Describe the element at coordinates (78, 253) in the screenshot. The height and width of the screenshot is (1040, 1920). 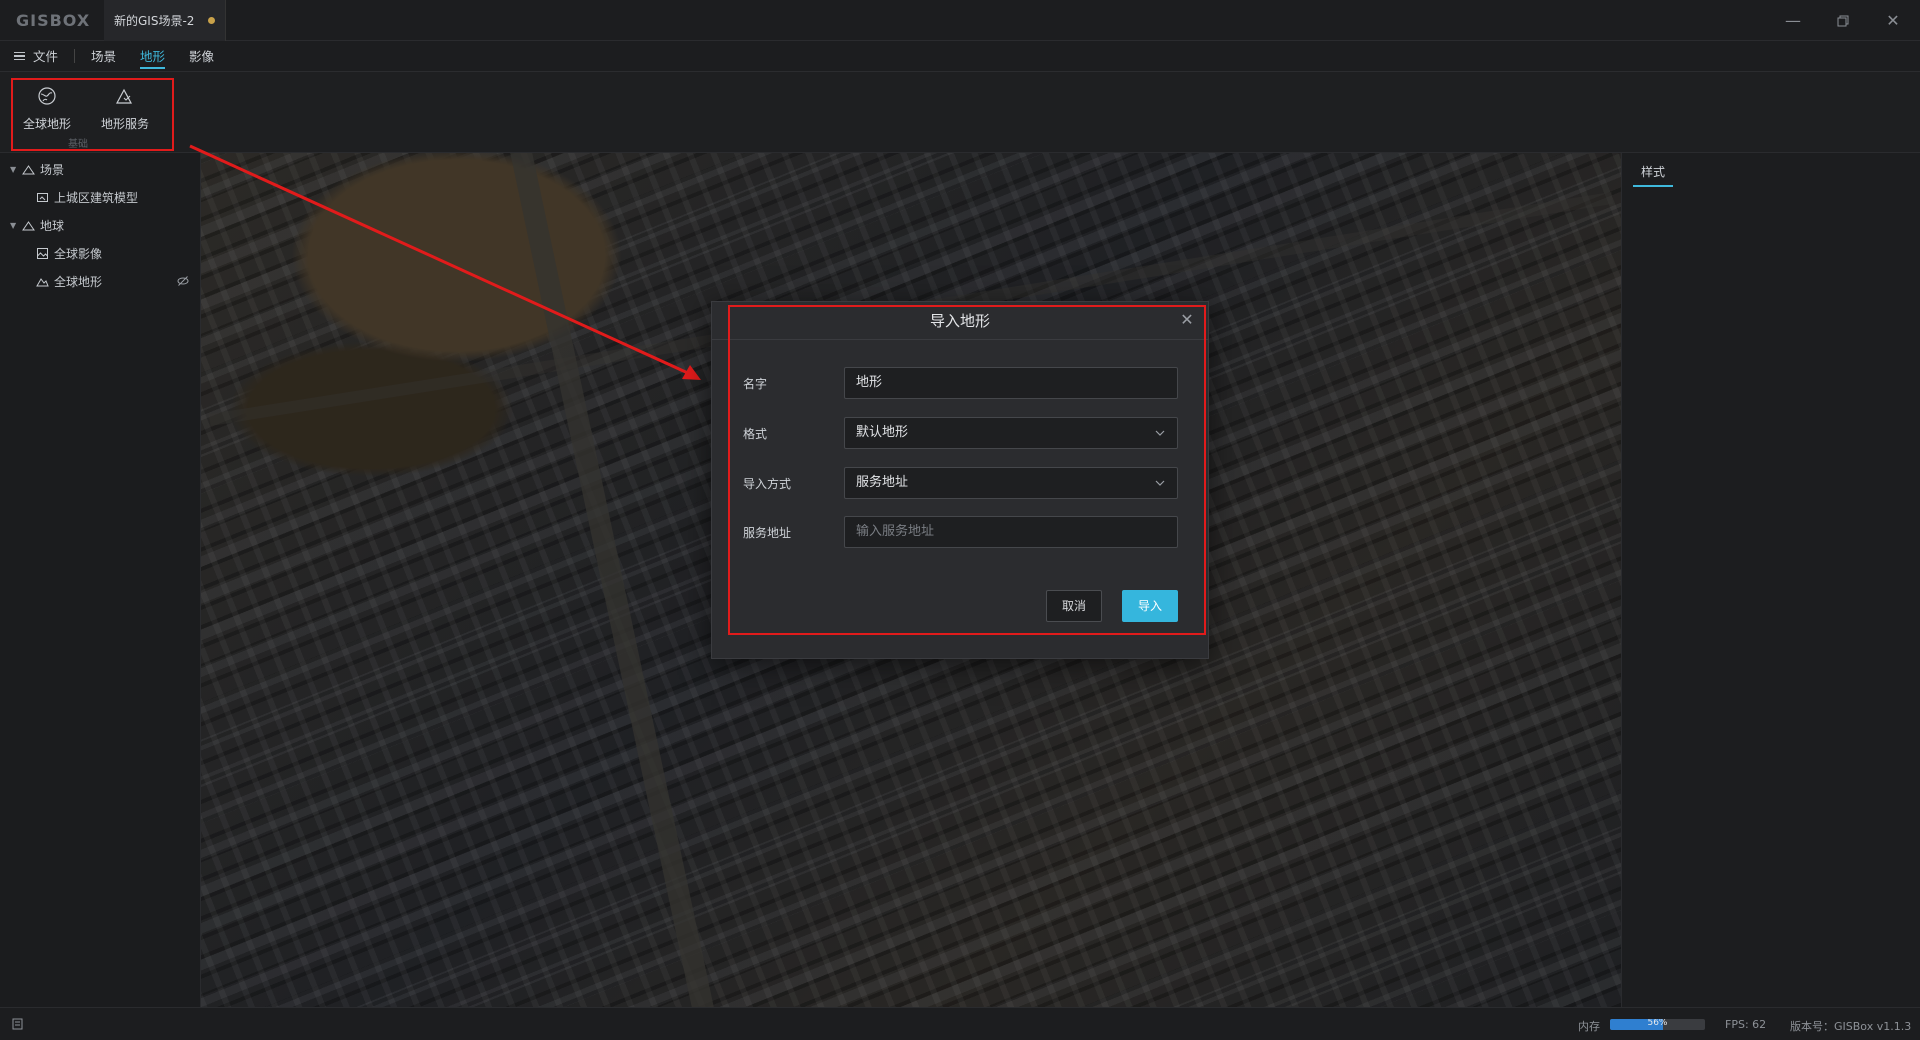
I see `tree-label-global-imagery: 全球影像` at that location.